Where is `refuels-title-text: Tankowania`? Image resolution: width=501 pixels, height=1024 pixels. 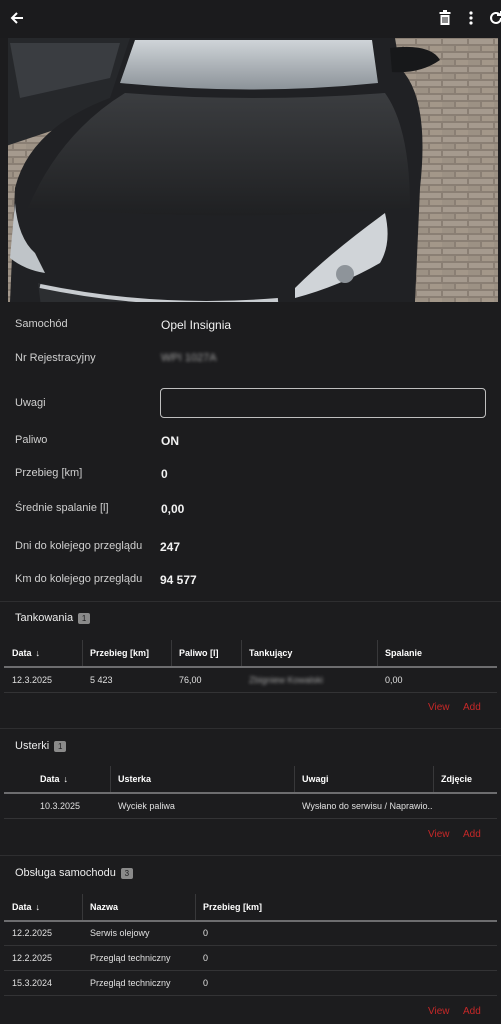
refuels-title-text: Tankowania is located at coordinates (44, 618).